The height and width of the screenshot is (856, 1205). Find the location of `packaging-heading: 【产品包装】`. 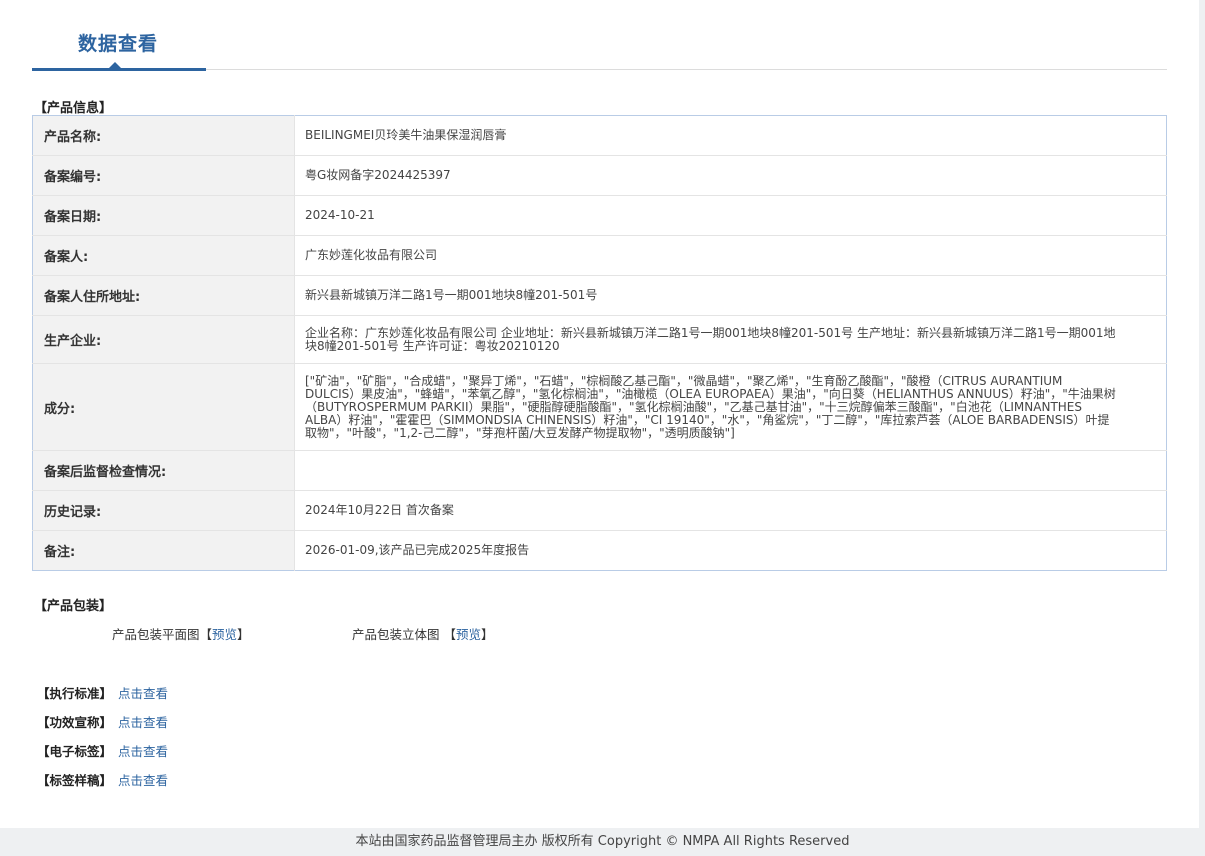

packaging-heading: 【产品包装】 is located at coordinates (73, 606).